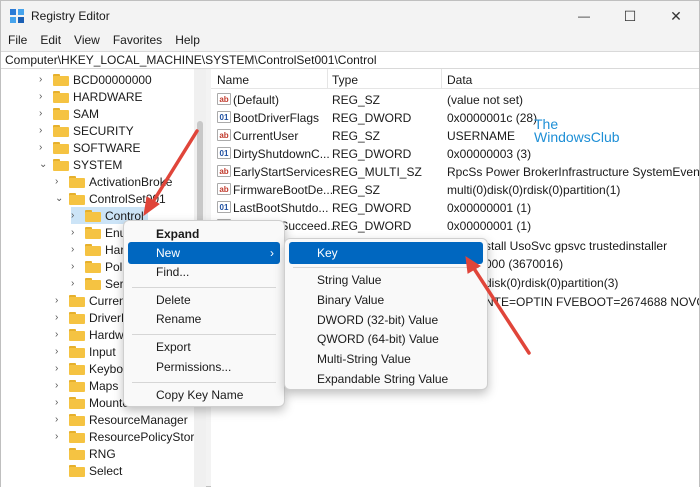 The image size is (700, 488). I want to click on tree-node-mounteddevices: › Mounte, so click(92, 402).